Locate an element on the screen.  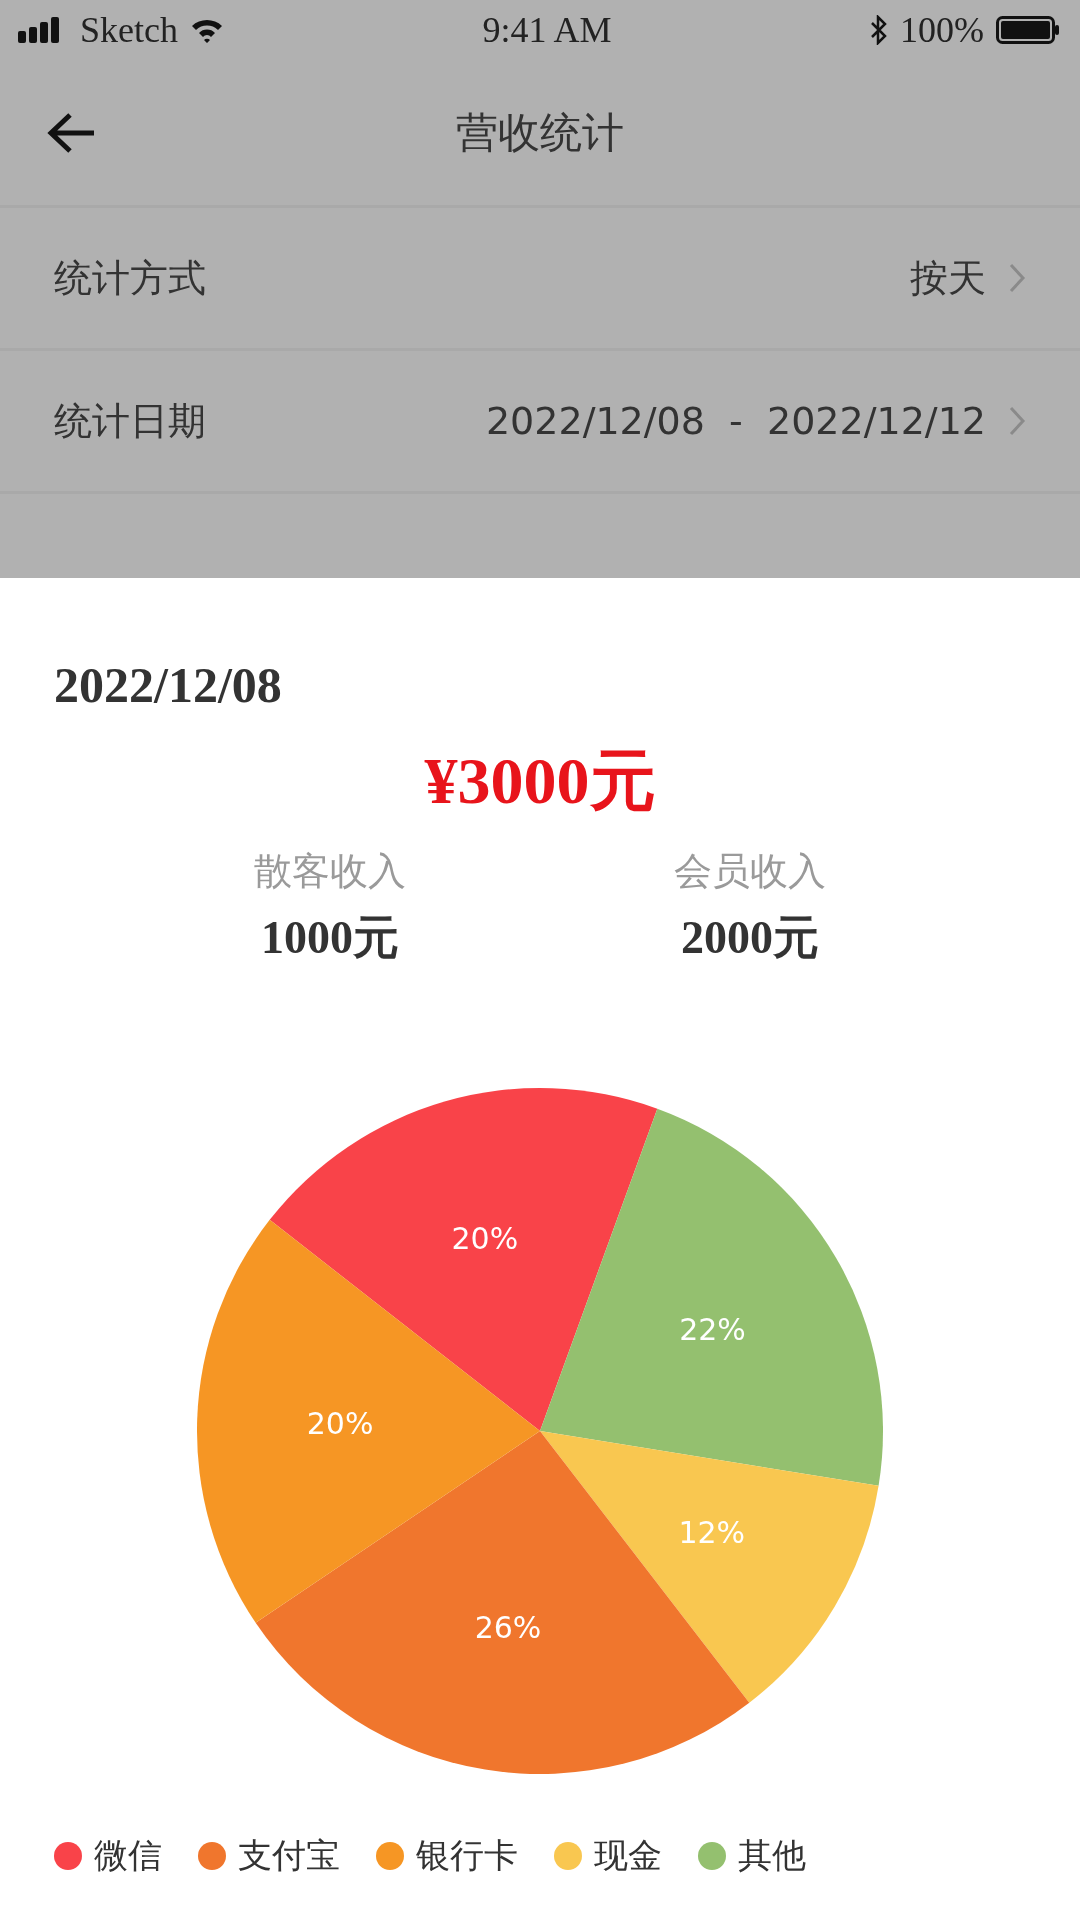
legend-label: 银行卡 is located at coordinates (467, 1855).